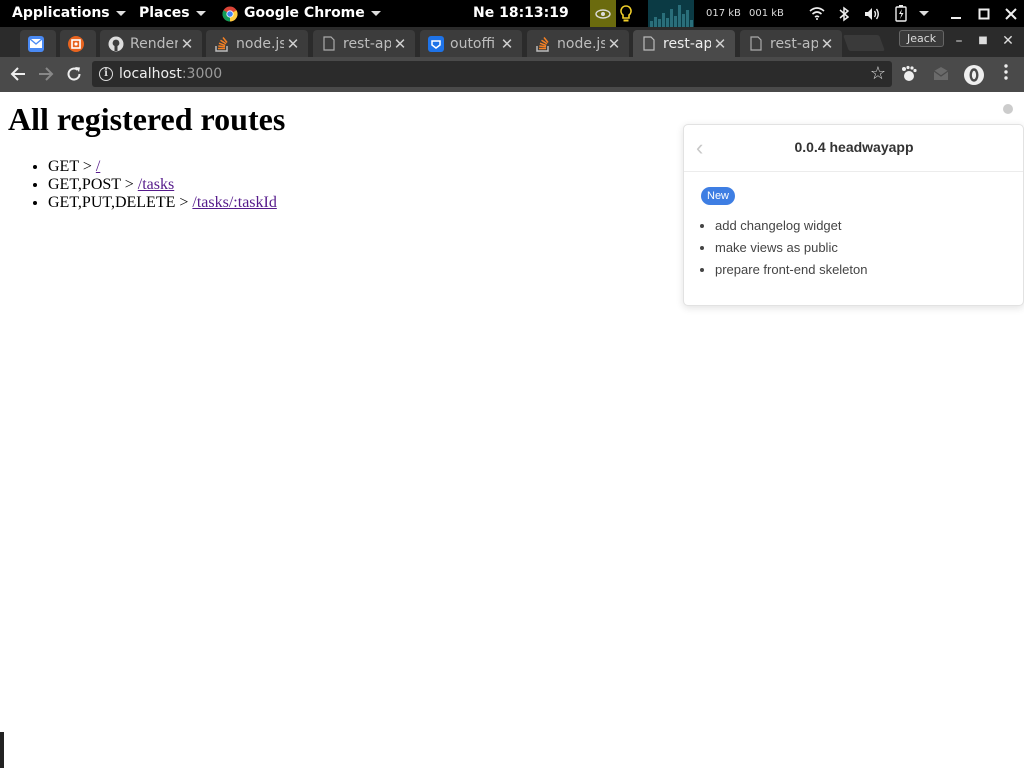 Image resolution: width=1024 pixels, height=768 pixels. I want to click on opera-extension-icon, so click(974, 75).